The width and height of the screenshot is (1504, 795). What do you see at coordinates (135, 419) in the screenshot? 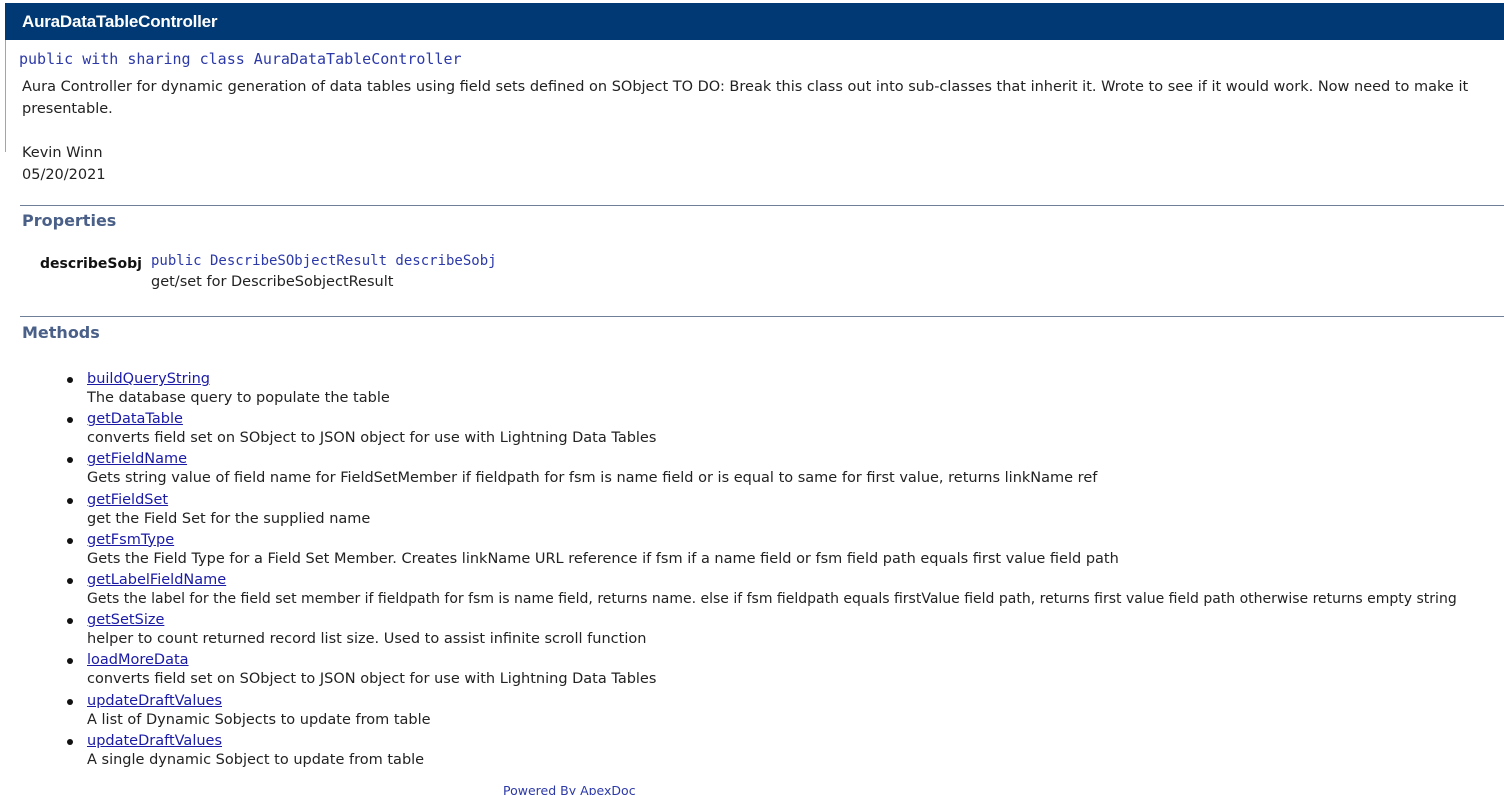
I see `method-link-getdatatable: getDataTable` at bounding box center [135, 419].